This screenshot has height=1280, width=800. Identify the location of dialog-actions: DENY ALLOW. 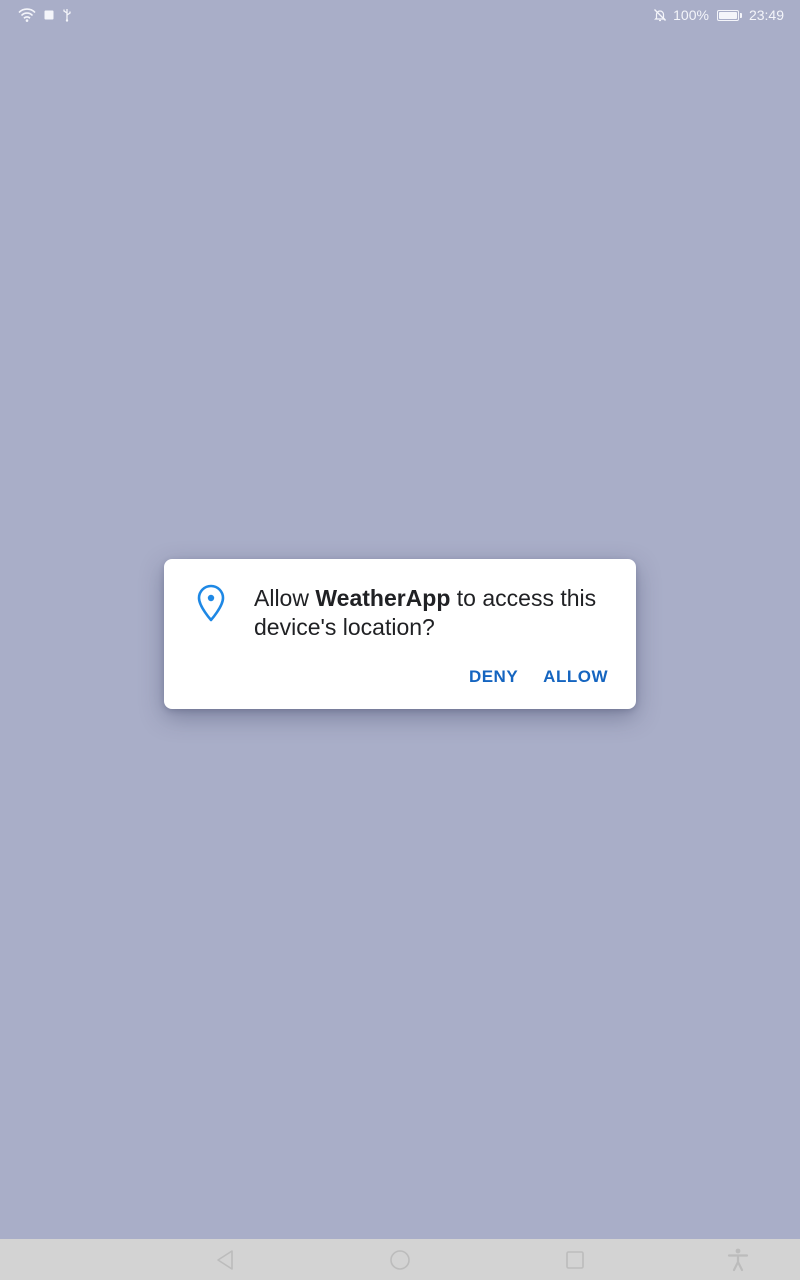
(538, 677).